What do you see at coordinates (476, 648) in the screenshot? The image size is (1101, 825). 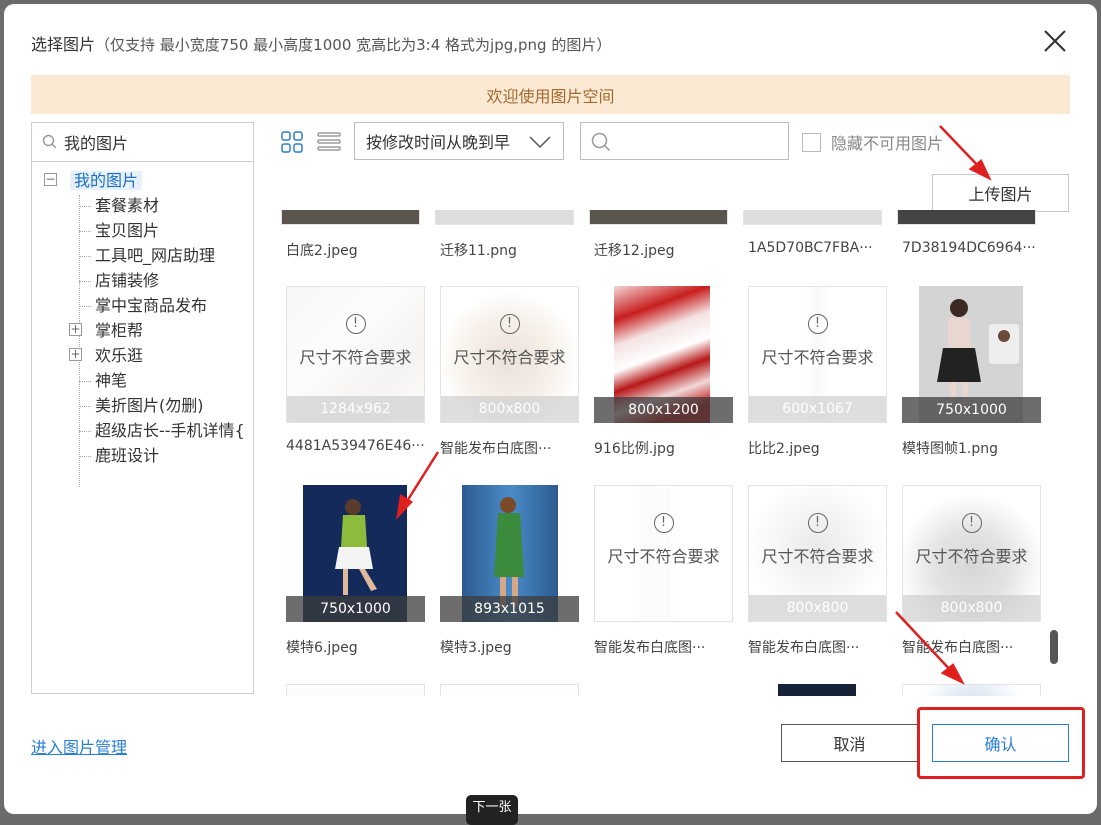 I see `image-filename: 模特3.jpeg` at bounding box center [476, 648].